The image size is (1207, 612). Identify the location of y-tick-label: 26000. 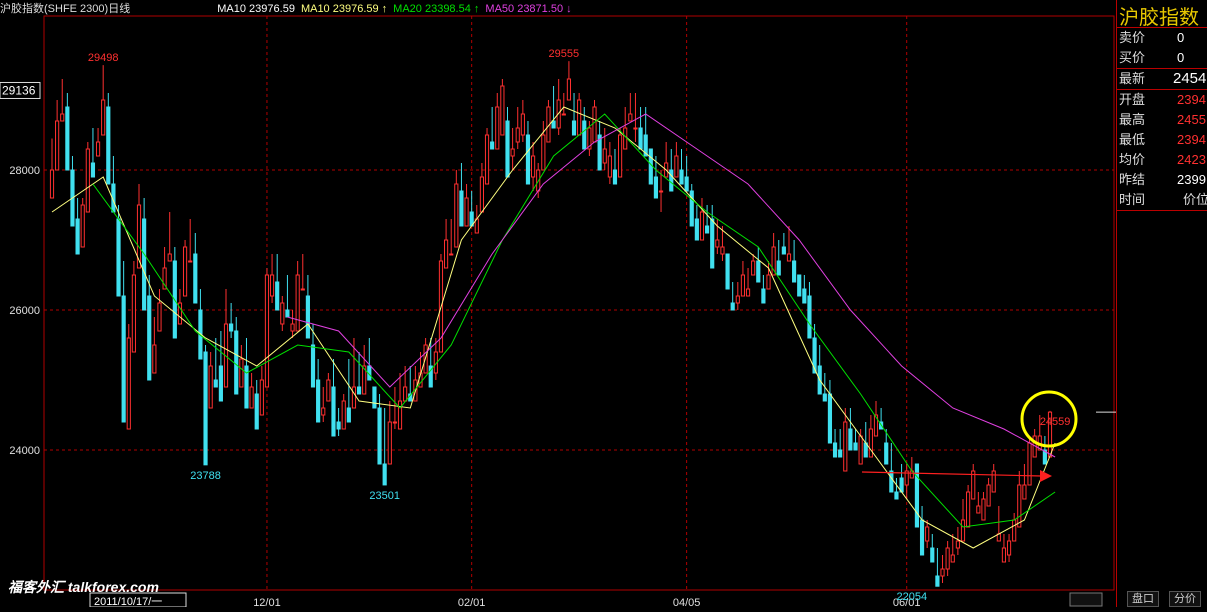
(24, 311).